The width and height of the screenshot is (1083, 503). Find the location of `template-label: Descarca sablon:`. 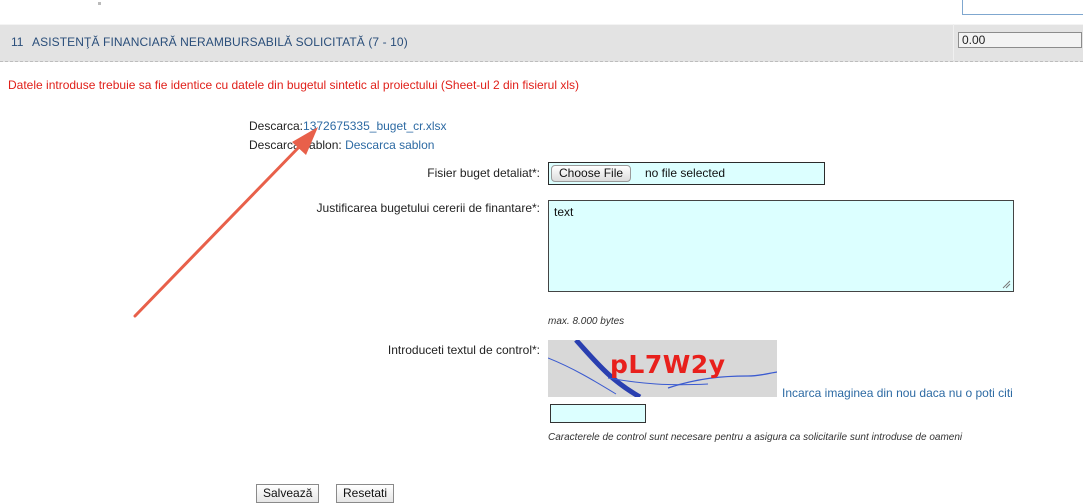

template-label: Descarca sablon: is located at coordinates (295, 145).